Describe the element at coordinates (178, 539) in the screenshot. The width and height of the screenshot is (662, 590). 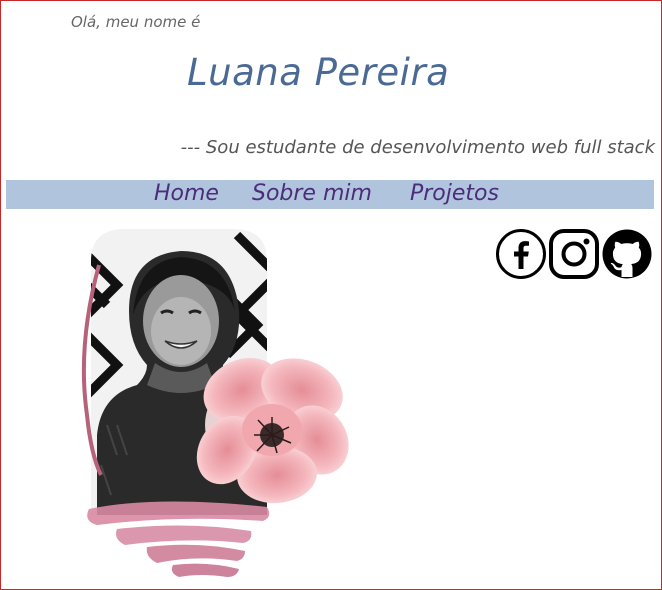
I see `brush-strokes` at that location.